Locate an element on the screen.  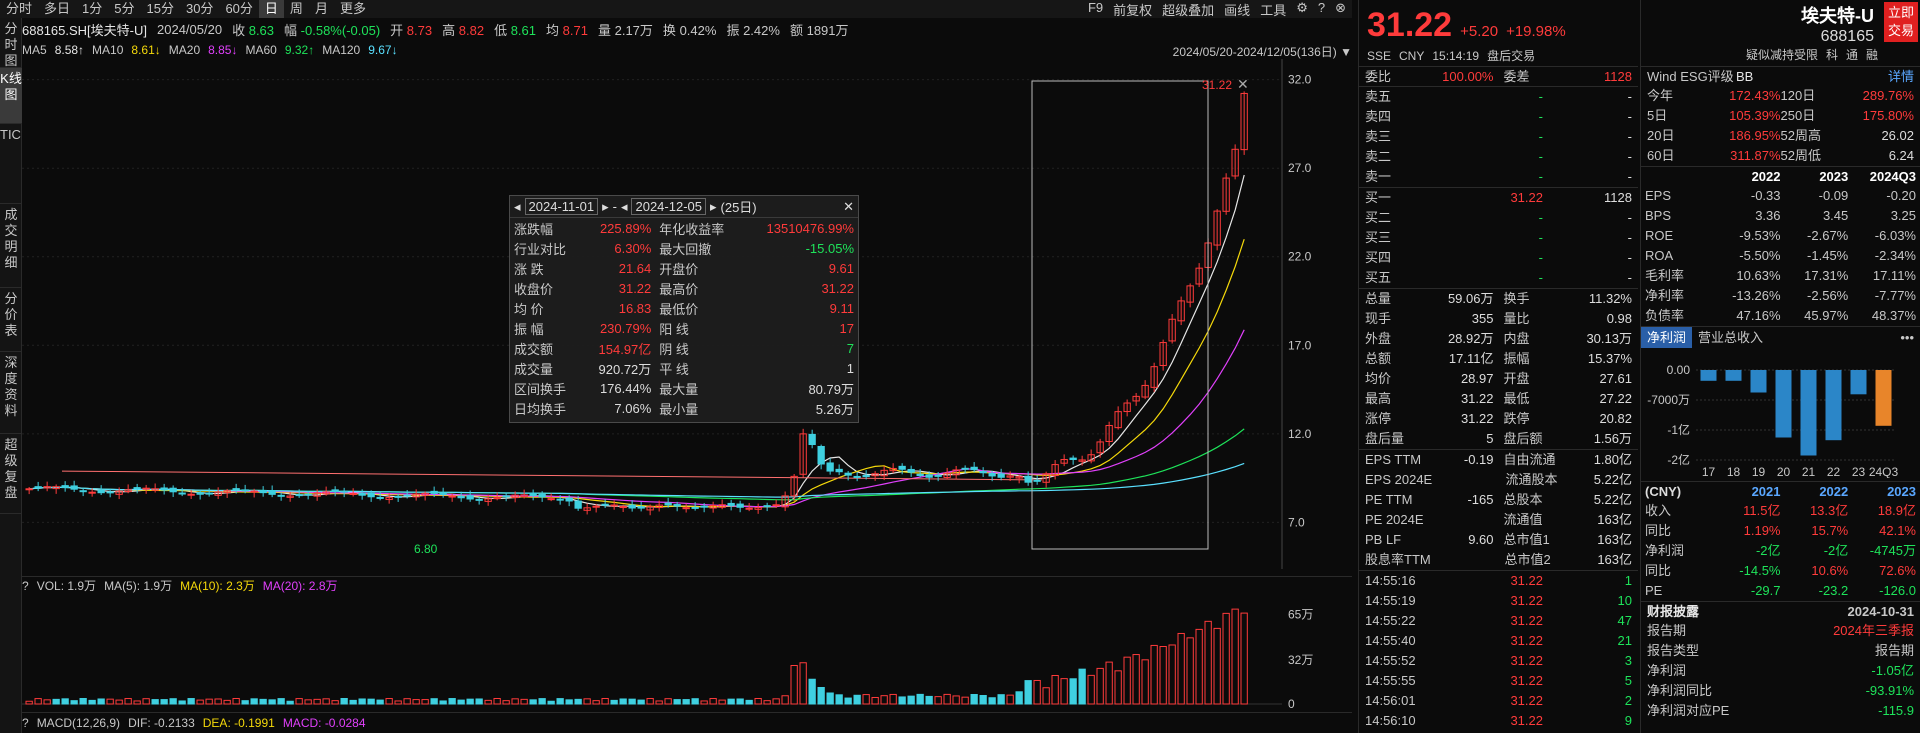
side-price-table: 分价表 is located at coordinates (11, 320).